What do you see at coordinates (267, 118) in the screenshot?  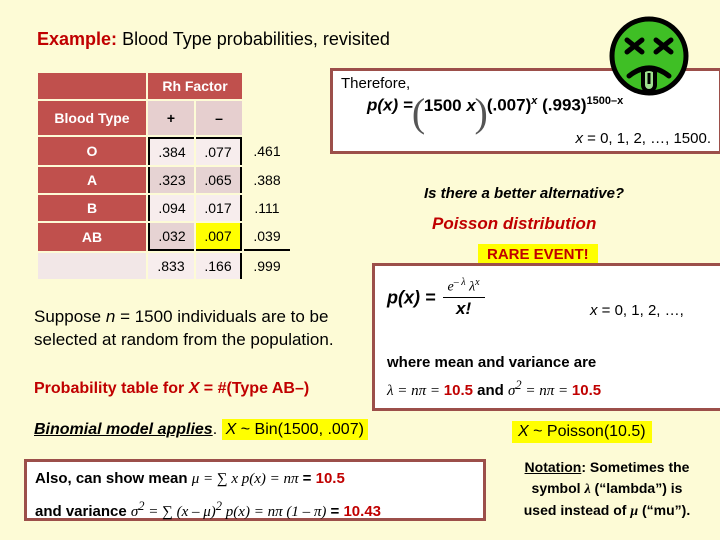 I see `table-margin-cell-blank` at bounding box center [267, 118].